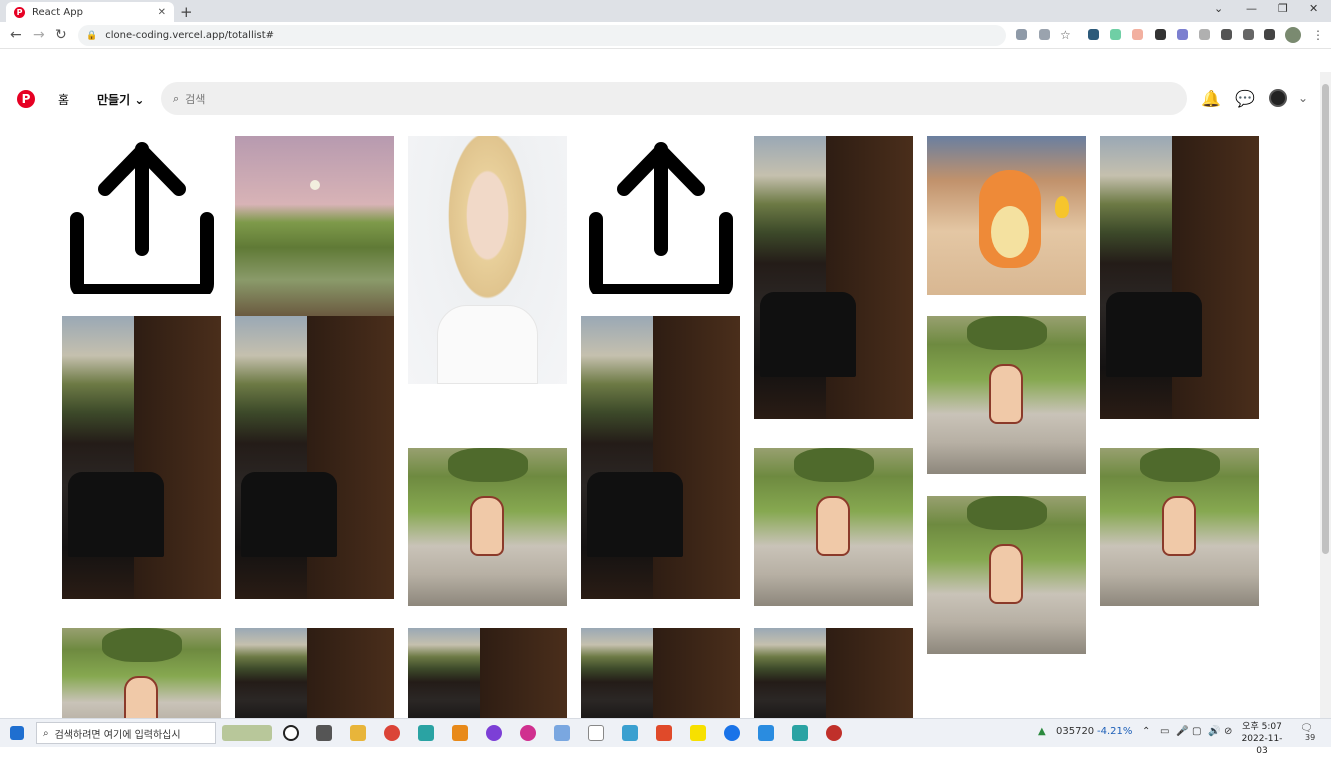 Image resolution: width=1331 pixels, height=757 pixels. I want to click on reload-icon: ↻, so click(61, 35).